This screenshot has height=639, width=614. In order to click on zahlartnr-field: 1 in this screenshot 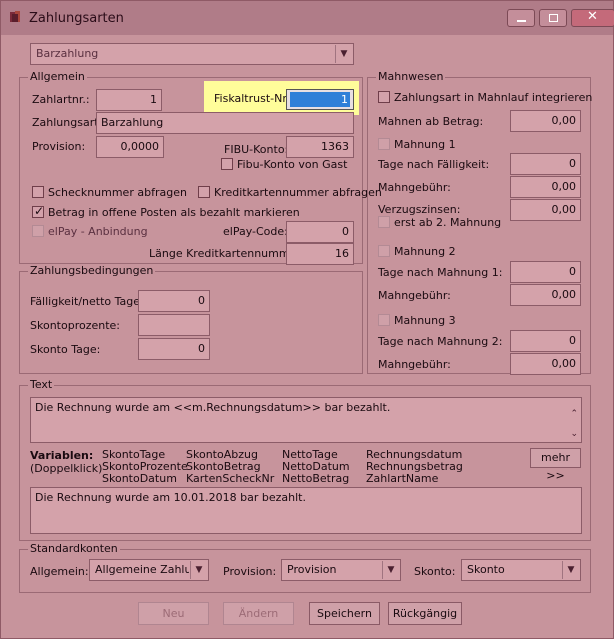, I will do `click(129, 100)`.